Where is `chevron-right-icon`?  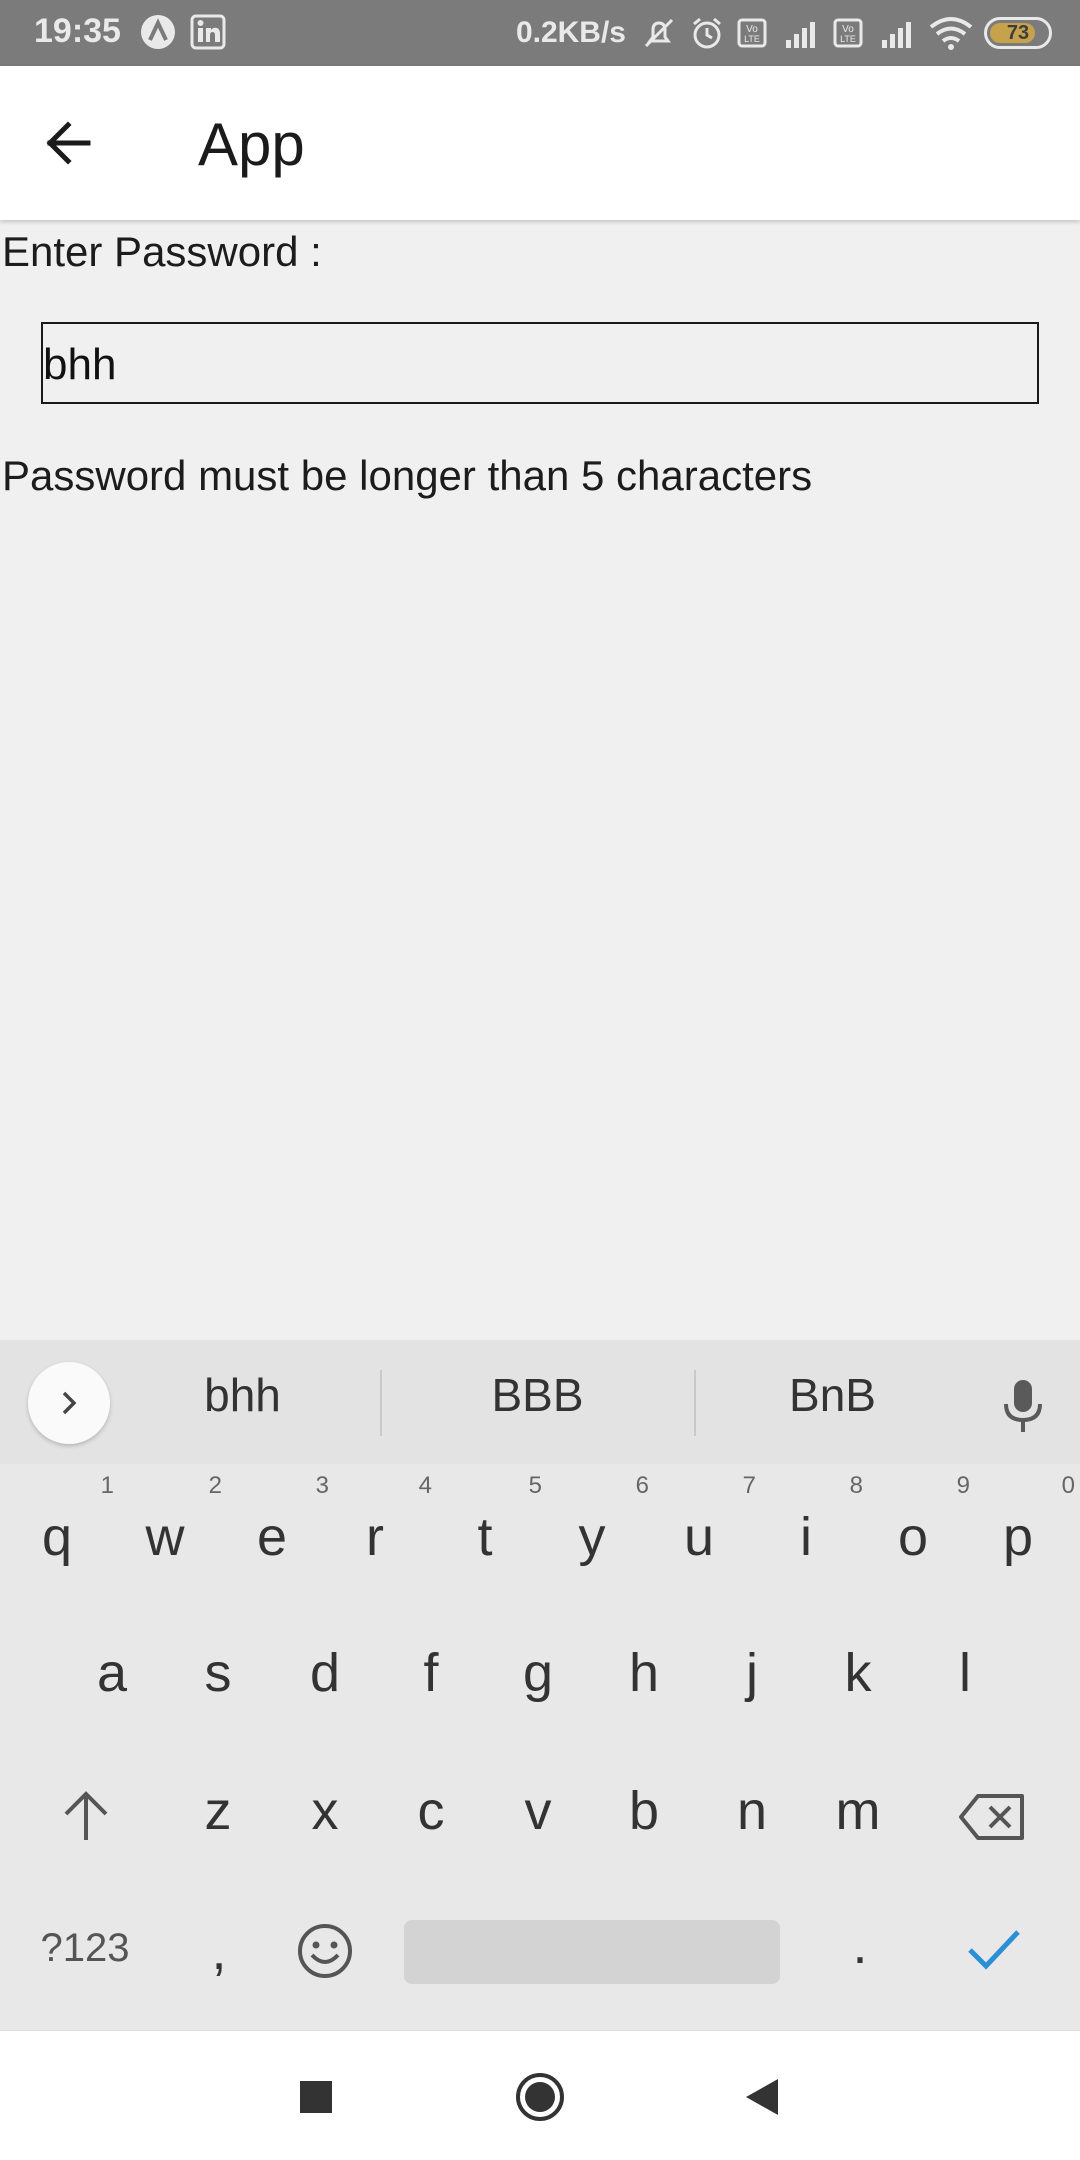 chevron-right-icon is located at coordinates (69, 1403).